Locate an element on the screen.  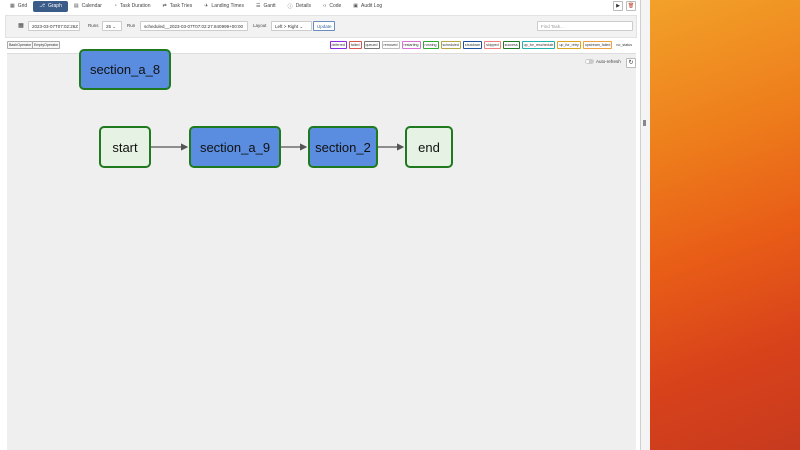
tab-calendar: ▤ Calendar is located at coordinates (88, 6).